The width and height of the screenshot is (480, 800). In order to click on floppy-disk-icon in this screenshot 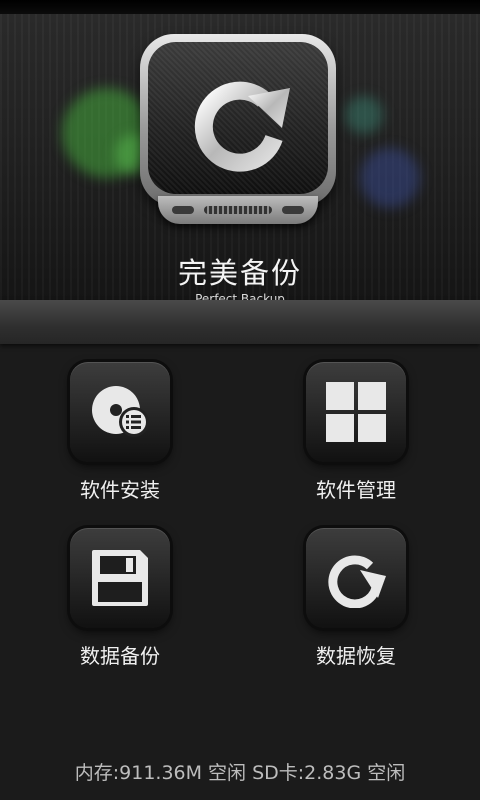, I will do `click(120, 578)`.